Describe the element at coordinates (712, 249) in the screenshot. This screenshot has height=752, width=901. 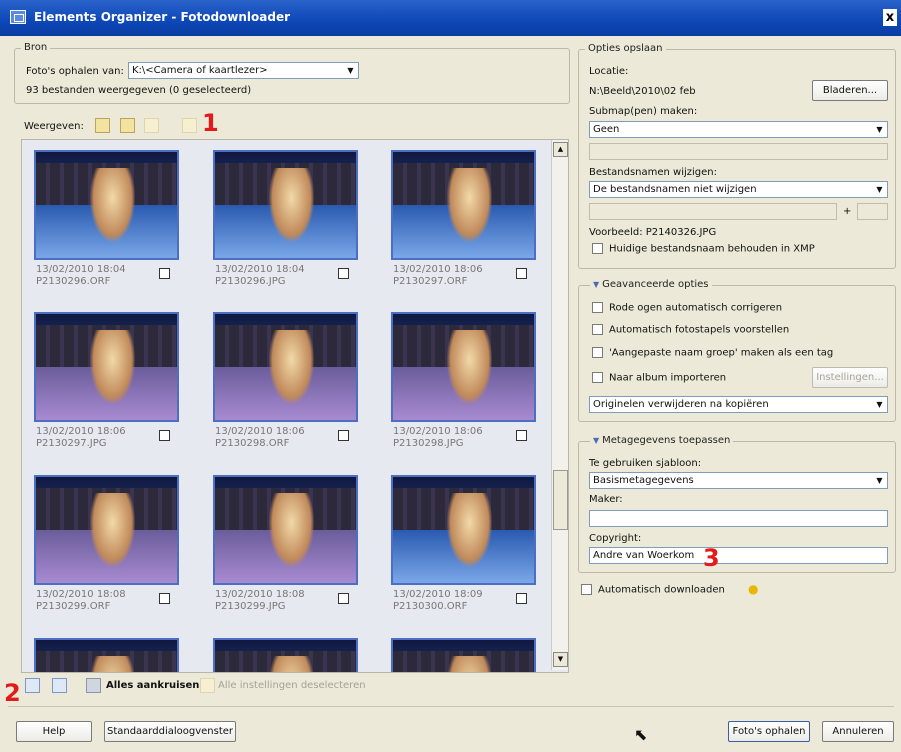
I see `keep-name-label: Huidige bestandsnaam behouden in XMP` at that location.